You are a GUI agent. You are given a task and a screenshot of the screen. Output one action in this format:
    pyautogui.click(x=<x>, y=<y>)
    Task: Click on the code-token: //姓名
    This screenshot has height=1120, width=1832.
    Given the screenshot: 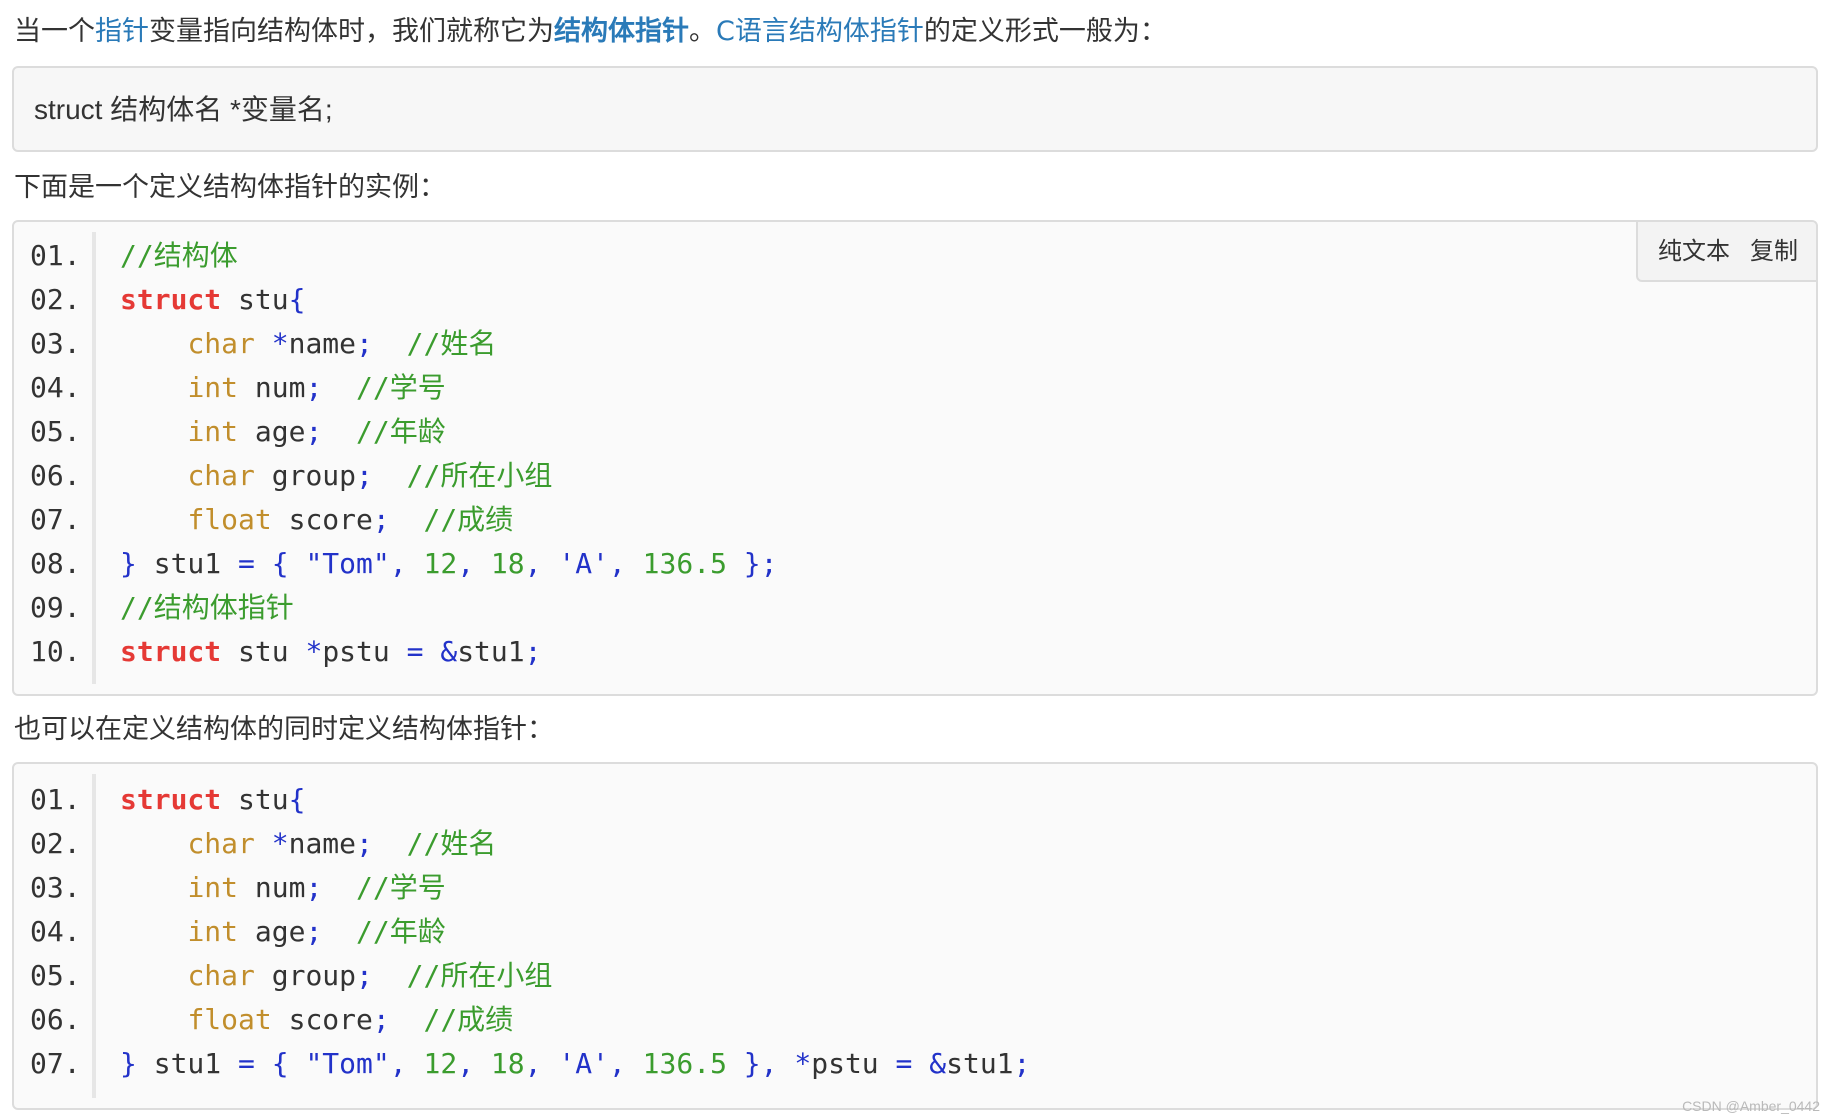 What is the action you would take?
    pyautogui.click(x=451, y=343)
    